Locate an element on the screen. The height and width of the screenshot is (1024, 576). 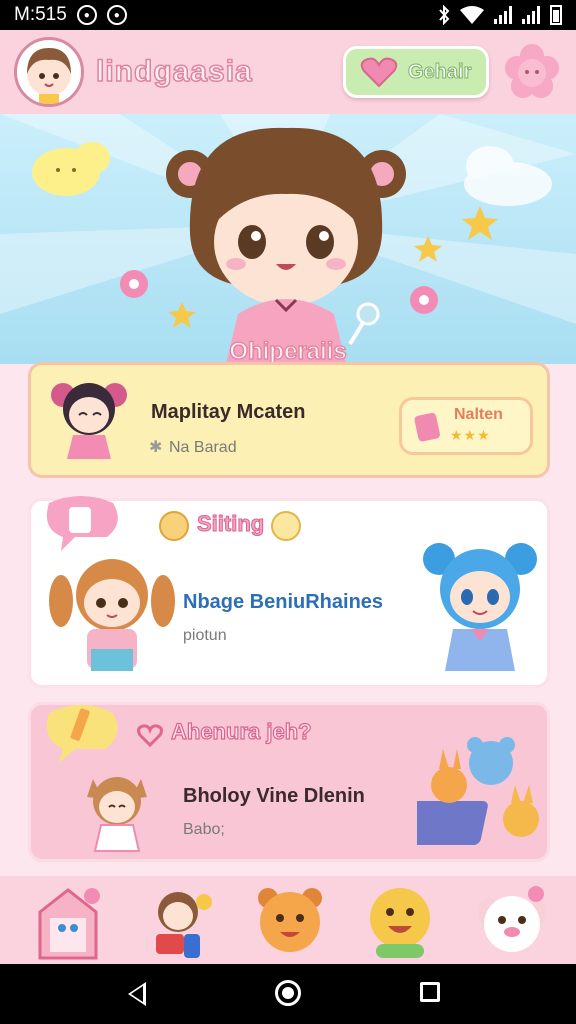
pencil-bubble-icon is located at coordinates (82, 734).